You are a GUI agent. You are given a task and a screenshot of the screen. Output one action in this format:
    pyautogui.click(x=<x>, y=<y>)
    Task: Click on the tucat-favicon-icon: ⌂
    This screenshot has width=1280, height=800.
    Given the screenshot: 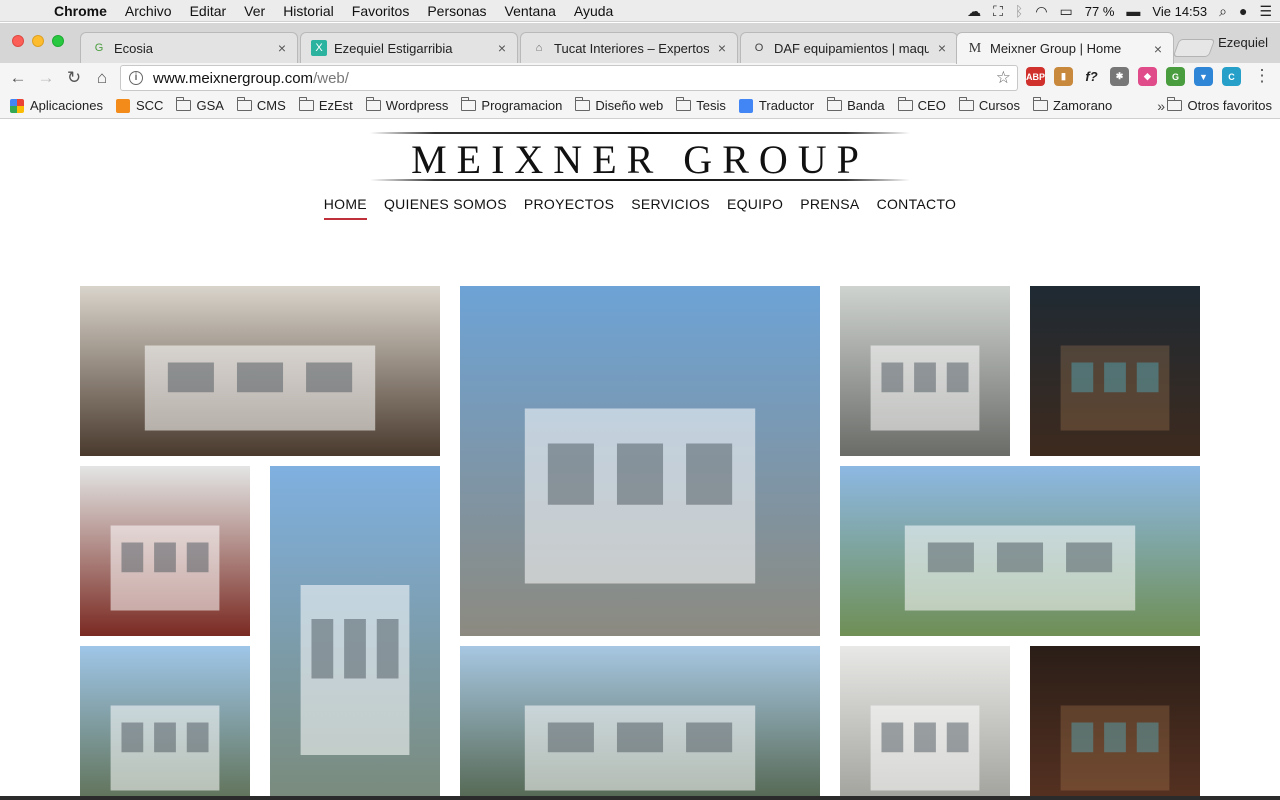 What is the action you would take?
    pyautogui.click(x=539, y=48)
    